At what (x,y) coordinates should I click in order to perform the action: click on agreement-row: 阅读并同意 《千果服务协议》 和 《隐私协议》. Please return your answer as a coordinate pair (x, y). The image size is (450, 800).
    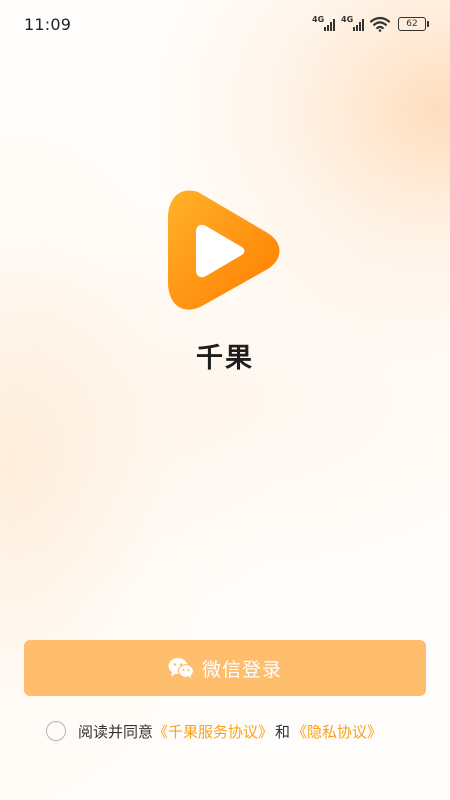
    Looking at the image, I should click on (214, 731).